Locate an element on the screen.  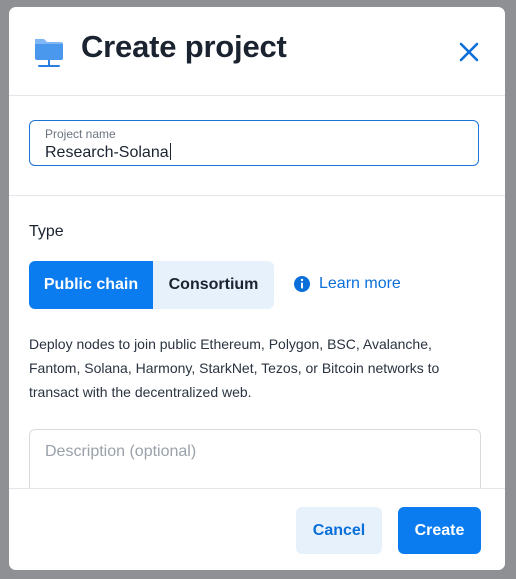
project-name-value: Research-Solana is located at coordinates (108, 152).